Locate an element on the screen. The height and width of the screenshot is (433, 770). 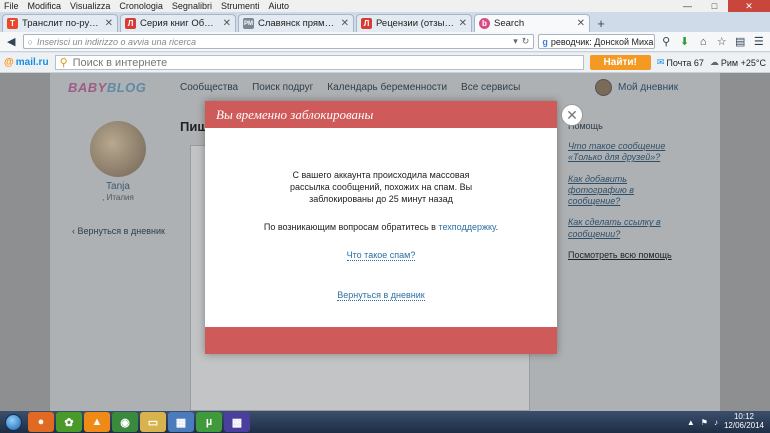
tab-search: b Search ✕ is located at coordinates (532, 23).